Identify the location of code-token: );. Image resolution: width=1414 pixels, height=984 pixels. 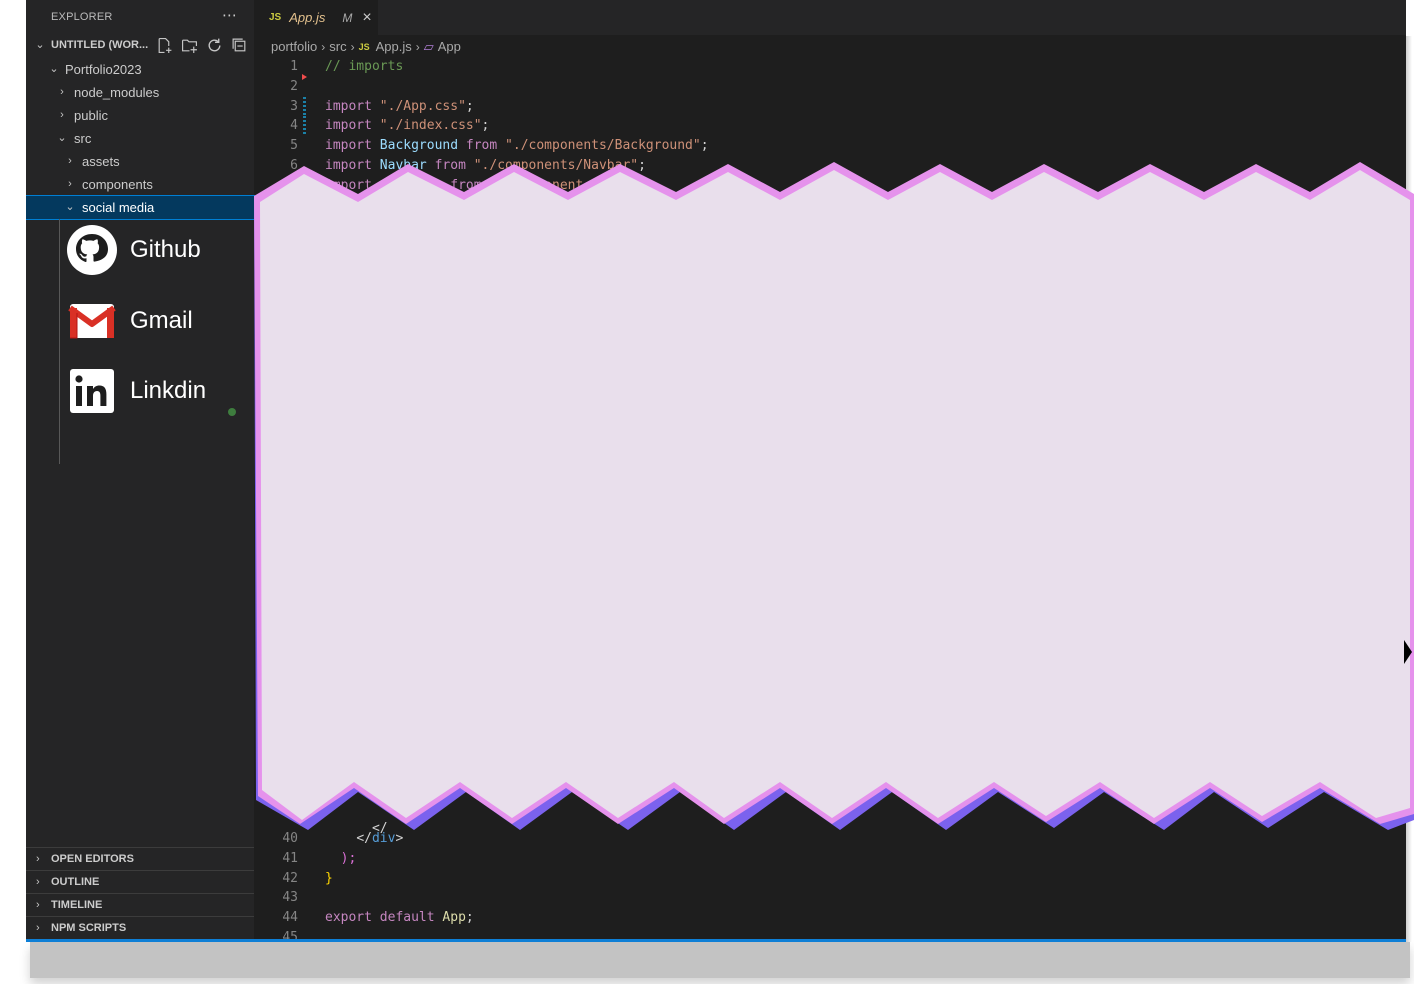
(348, 858).